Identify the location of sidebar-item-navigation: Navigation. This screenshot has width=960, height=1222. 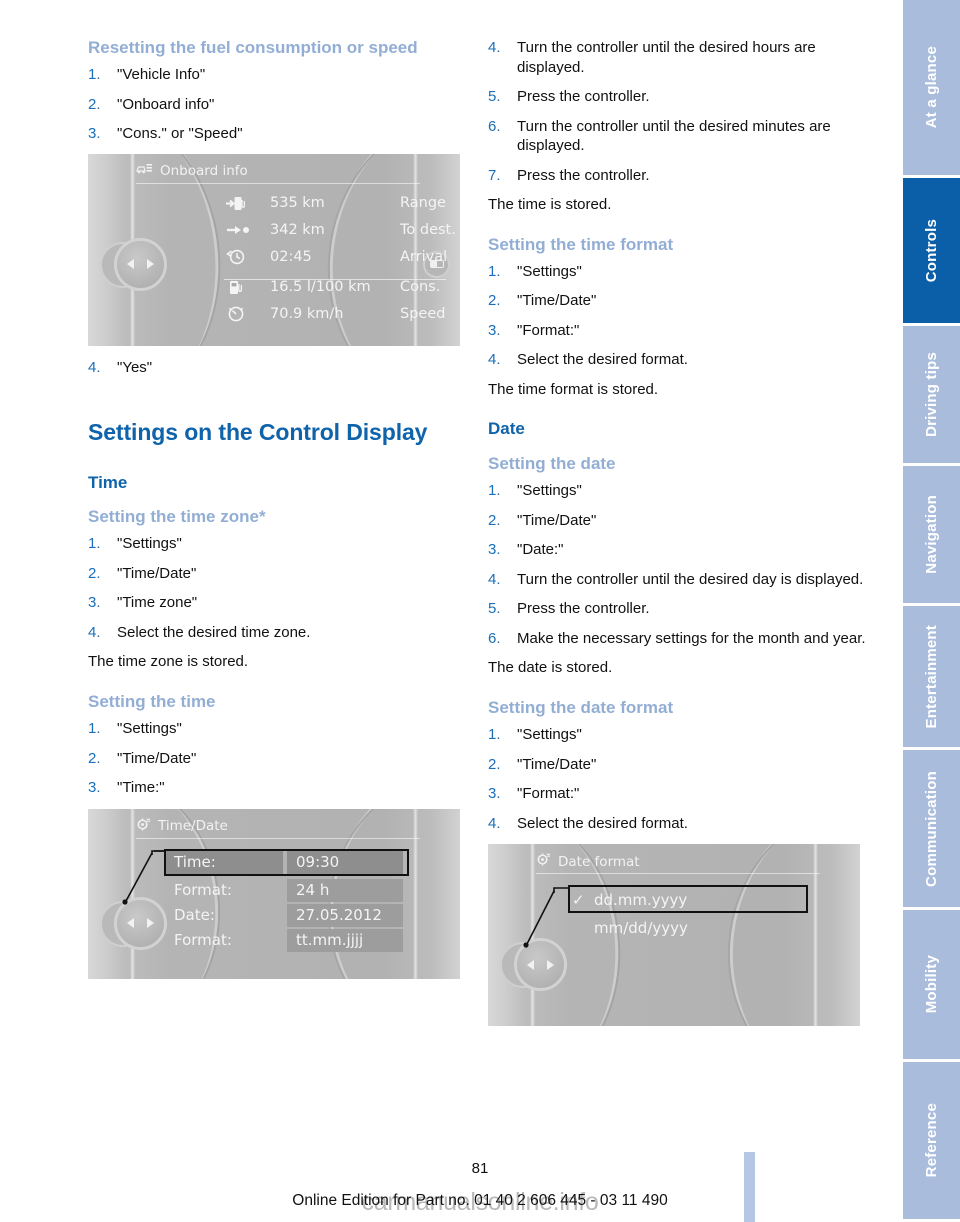
(931, 536).